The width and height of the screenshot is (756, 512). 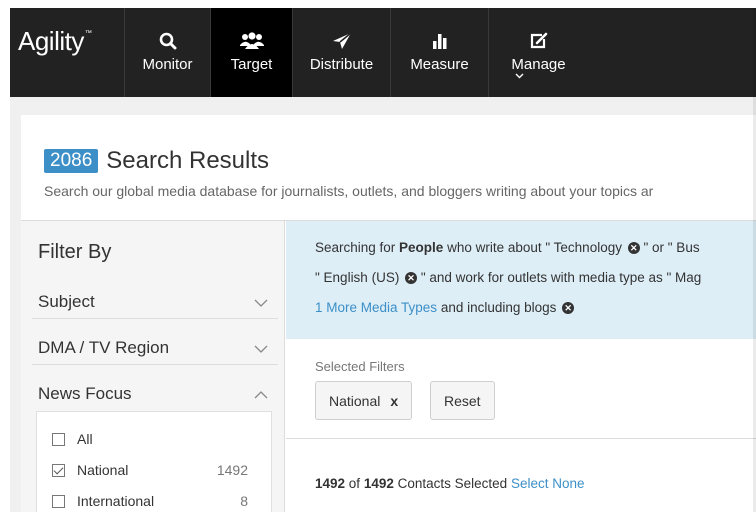 I want to click on nav-target: Target, so click(x=251, y=52).